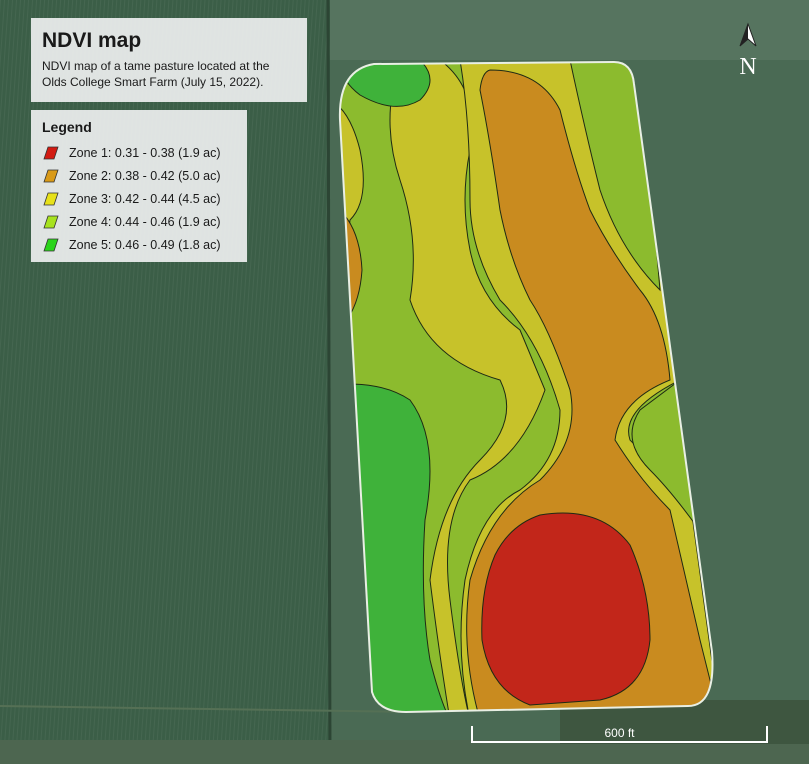  What do you see at coordinates (145, 175) in the screenshot?
I see `legend-item-label: Zone 2: 0.38 - 0.42 (5.0 ac)` at bounding box center [145, 175].